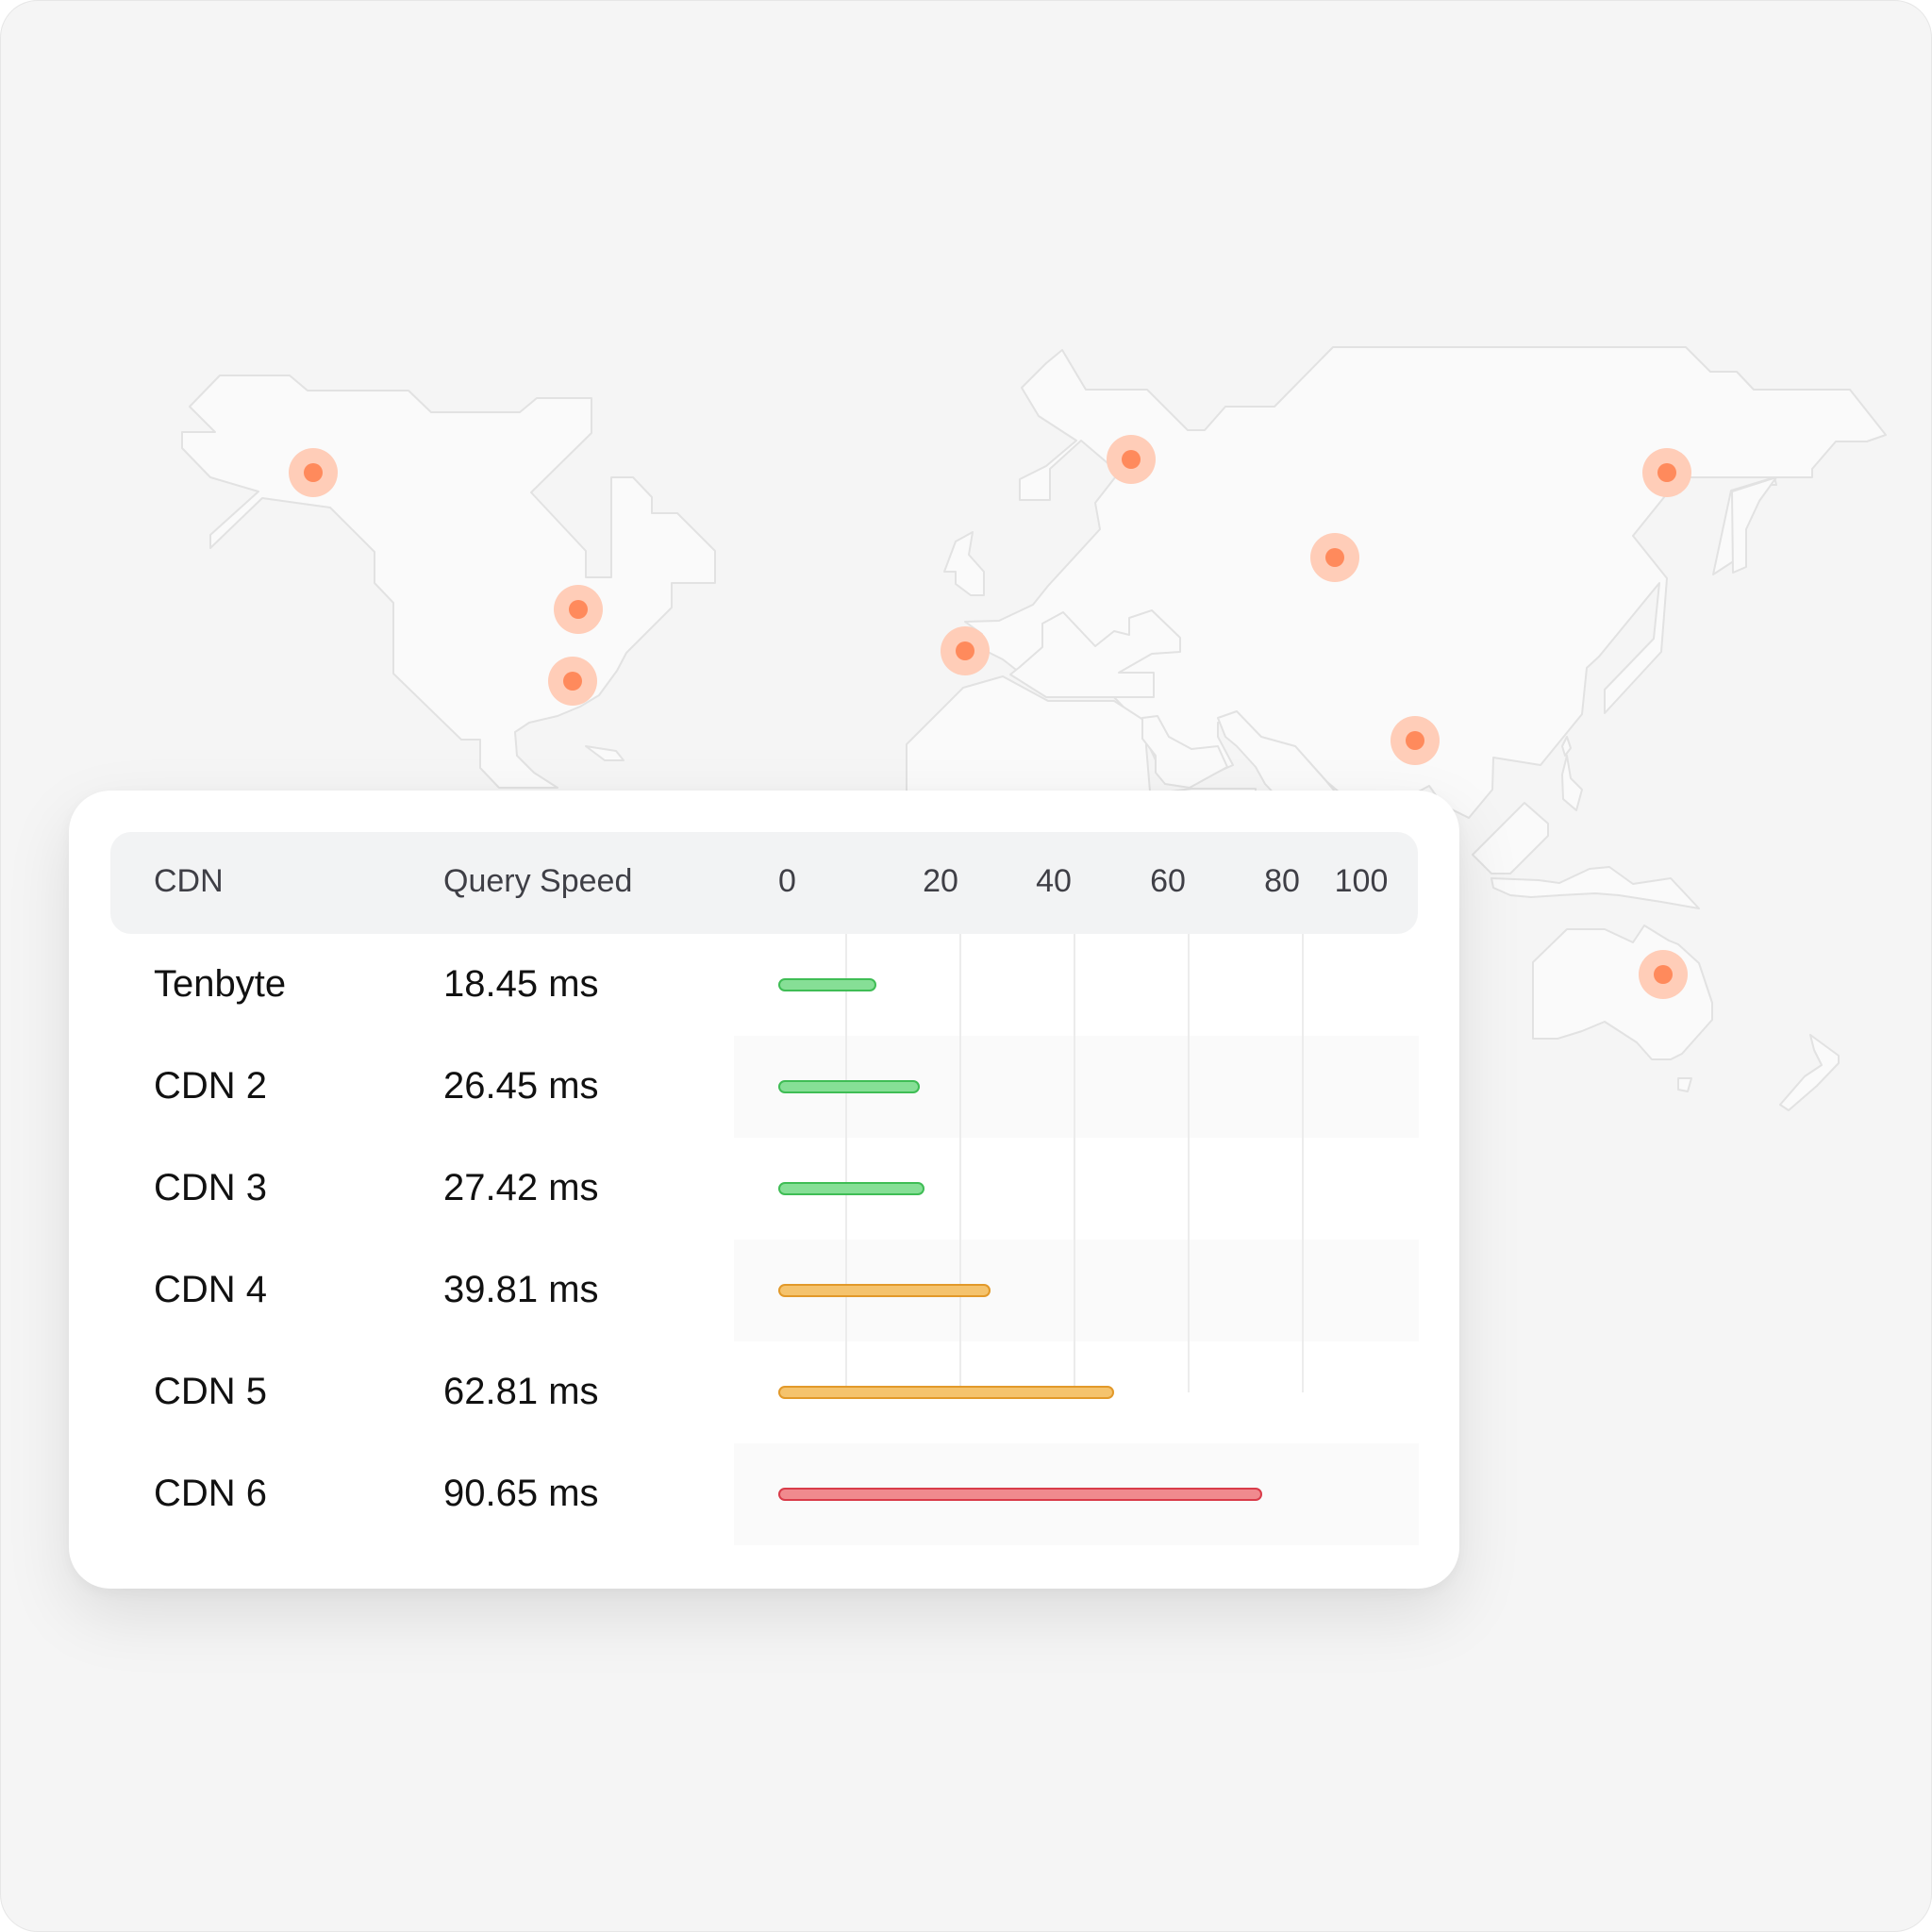 This screenshot has height=1932, width=1932. What do you see at coordinates (211, 1392) in the screenshot?
I see `cdn-name: CDN 5` at bounding box center [211, 1392].